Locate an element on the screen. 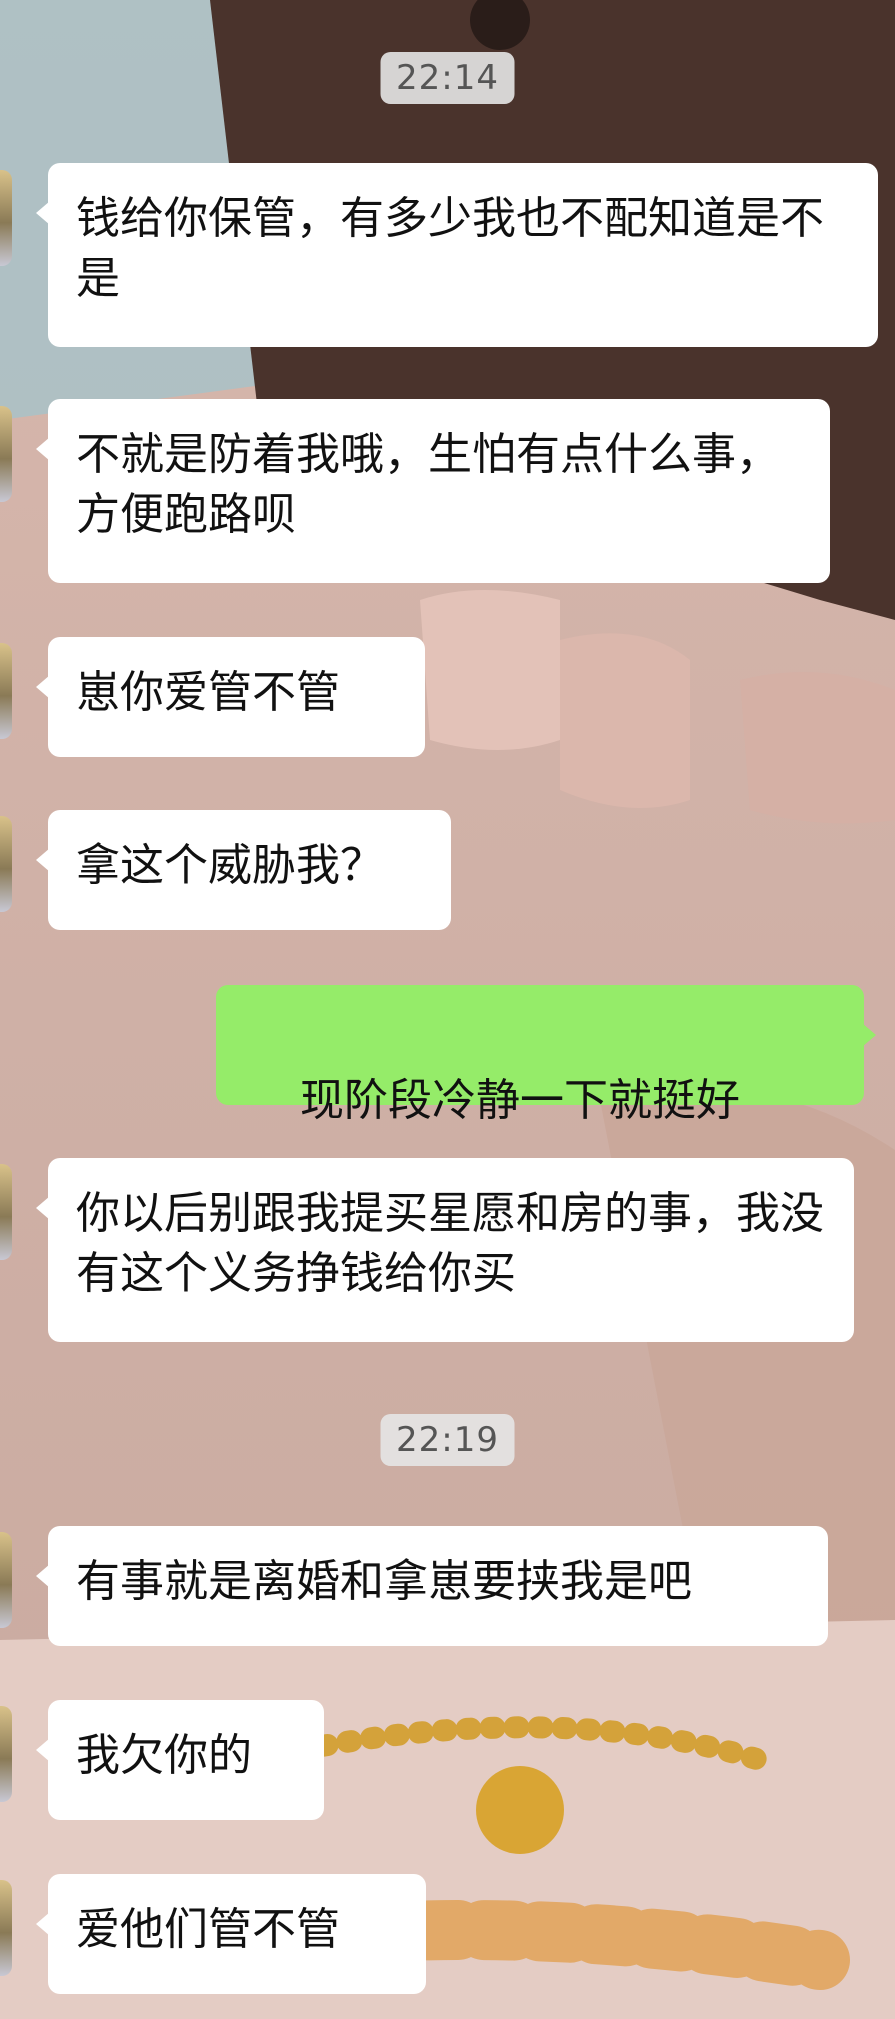 Image resolution: width=895 pixels, height=2019 pixels. message-bubble-outgoing: 现阶段冷静一下就挺好 is located at coordinates (546, 1114).